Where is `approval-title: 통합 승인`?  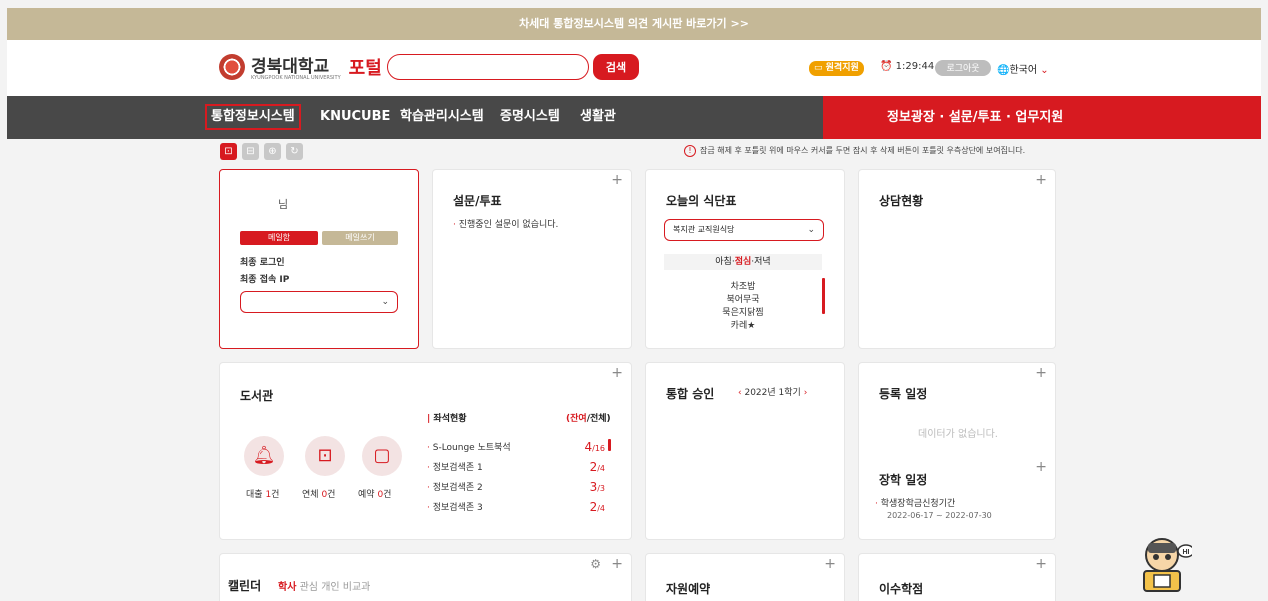 approval-title: 통합 승인 is located at coordinates (690, 394).